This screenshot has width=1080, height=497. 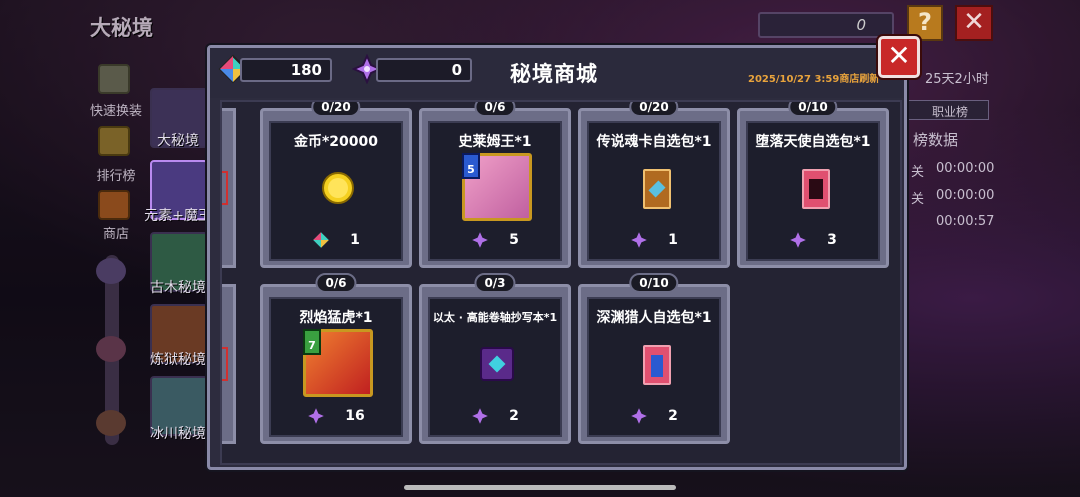 I want to click on shop-item-card: 0/10 堕落天使自选包*1 3, so click(x=813, y=185).